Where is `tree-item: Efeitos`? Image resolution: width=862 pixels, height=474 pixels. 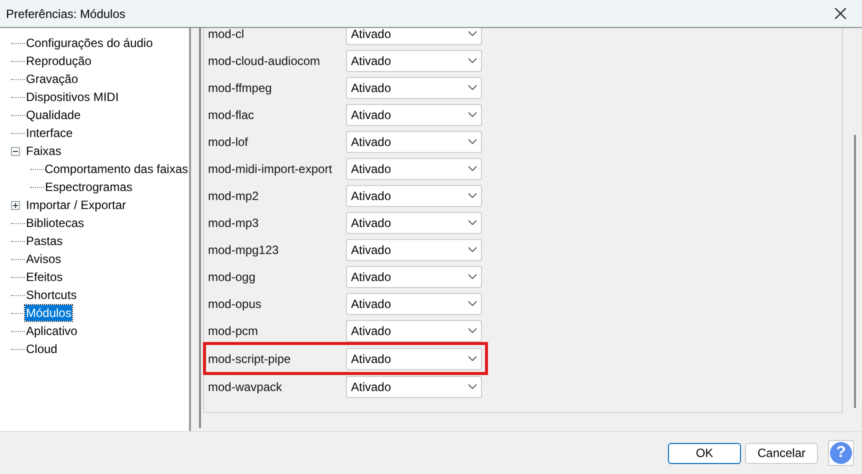 tree-item: Efeitos is located at coordinates (44, 277).